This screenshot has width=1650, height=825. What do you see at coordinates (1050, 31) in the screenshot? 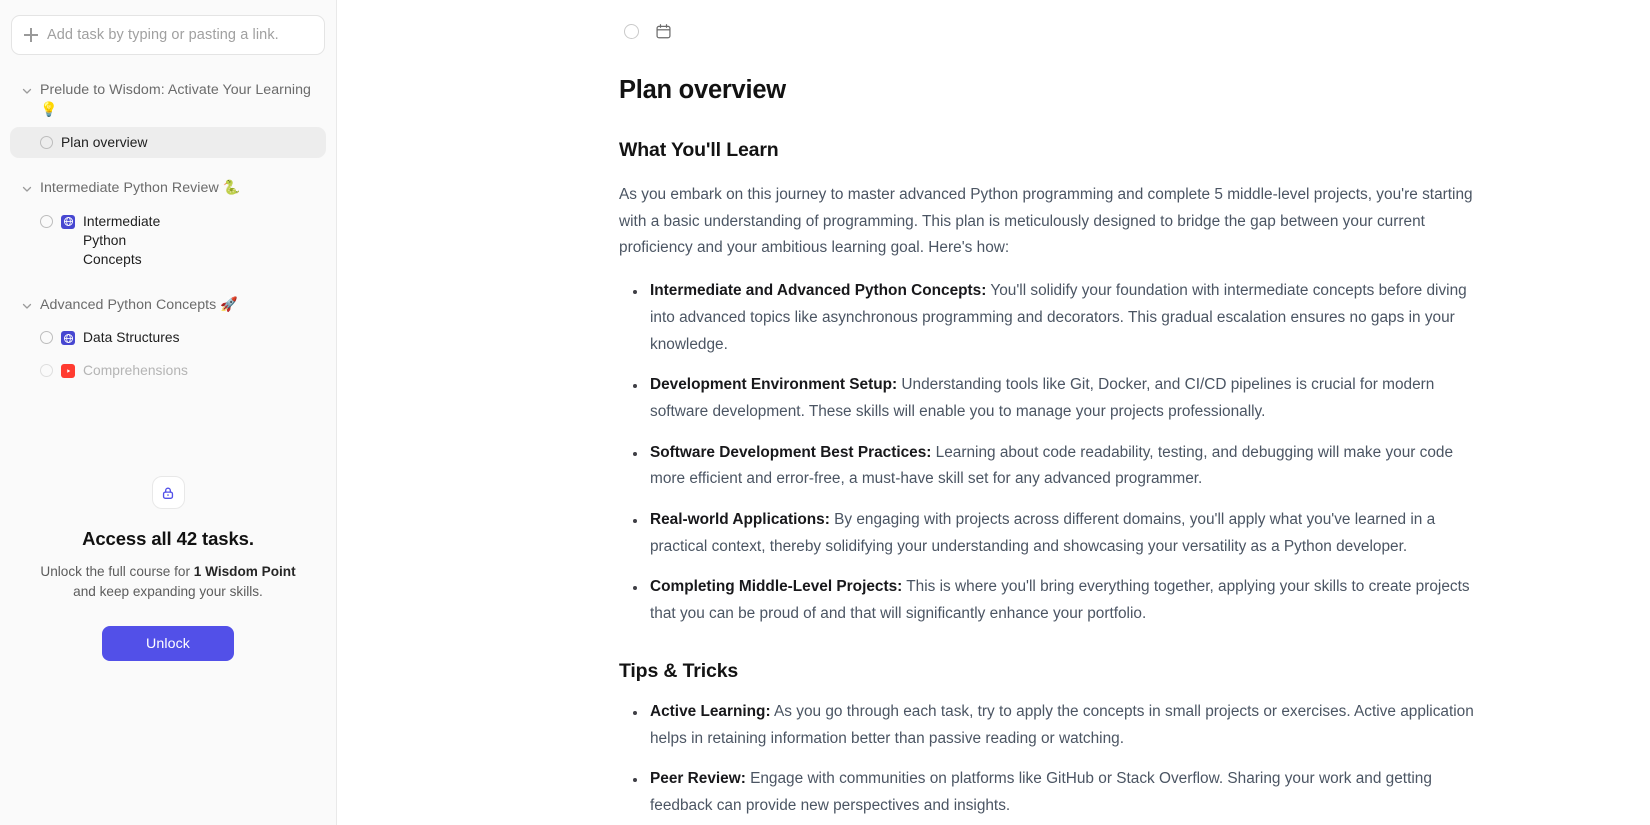
I see `document-toolbar` at bounding box center [1050, 31].